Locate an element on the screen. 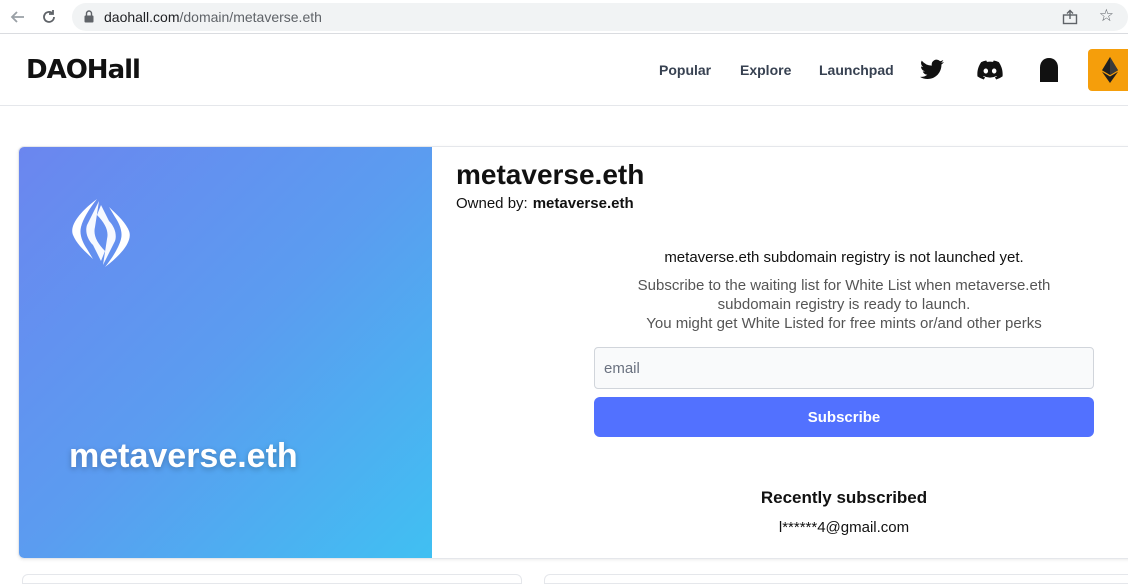  discord-icon is located at coordinates (990, 70).